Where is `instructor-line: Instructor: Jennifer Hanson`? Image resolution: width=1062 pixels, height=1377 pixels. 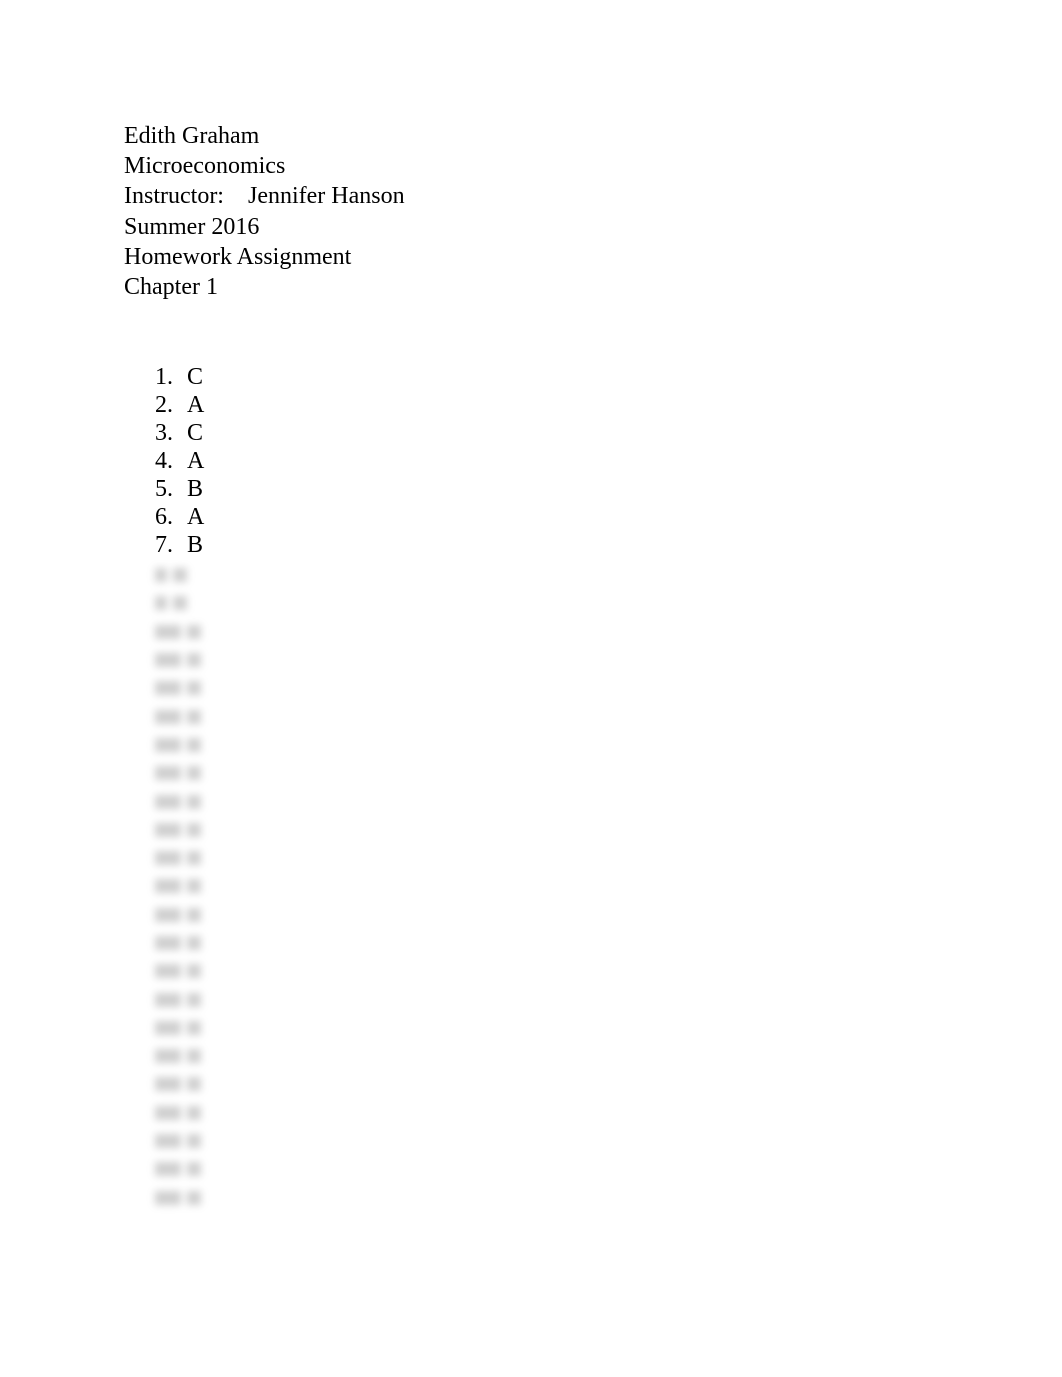
instructor-line: Instructor: Jennifer Hanson is located at coordinates (264, 196).